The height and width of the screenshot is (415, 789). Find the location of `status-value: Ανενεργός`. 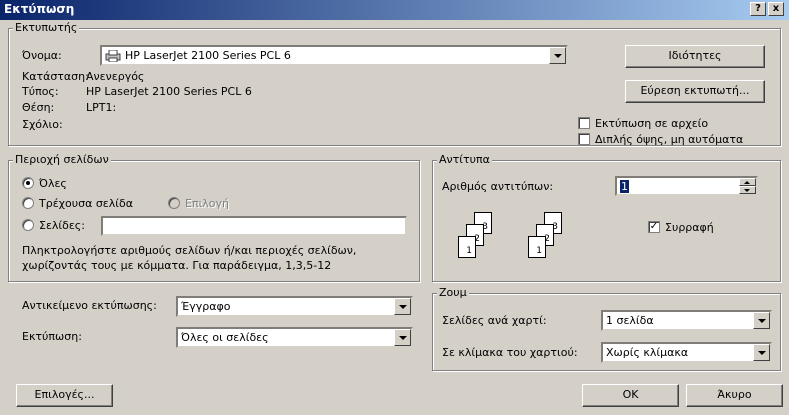

status-value: Ανενεργός is located at coordinates (115, 76).